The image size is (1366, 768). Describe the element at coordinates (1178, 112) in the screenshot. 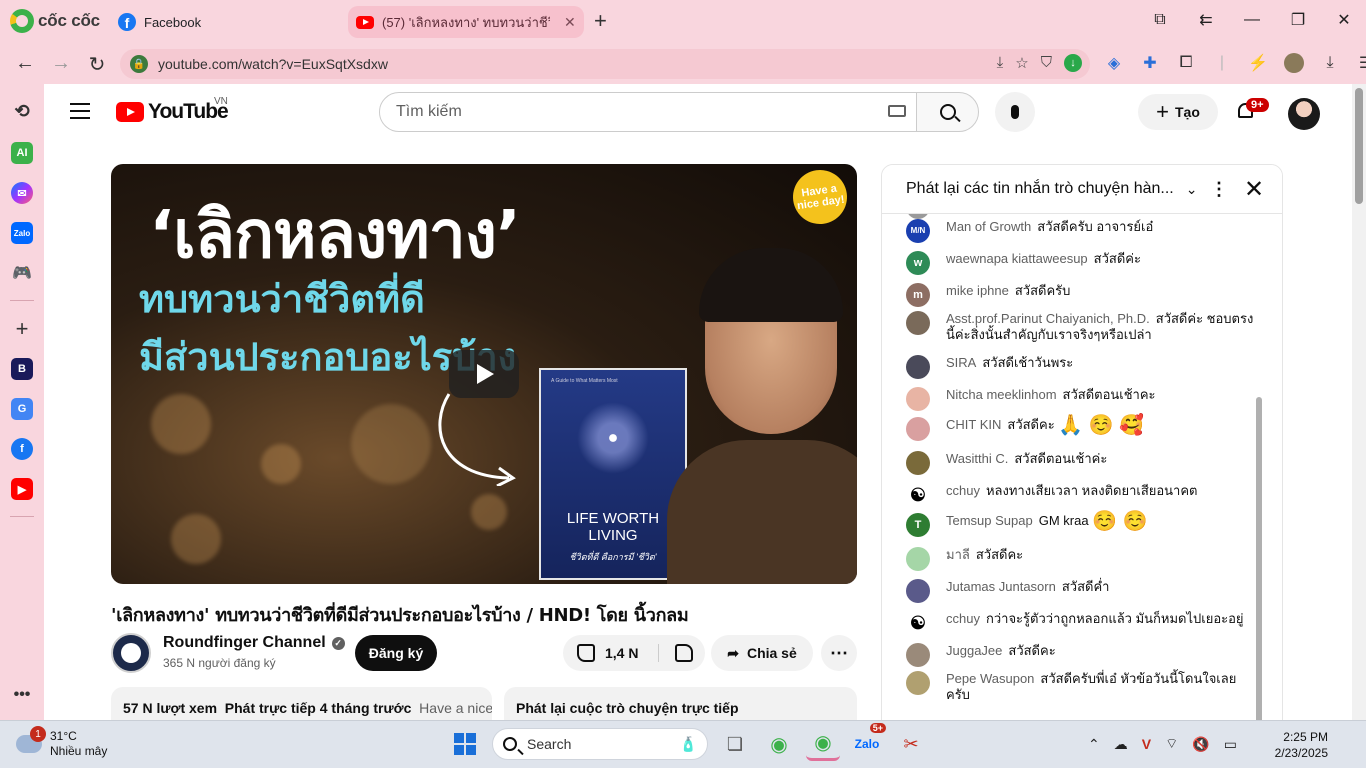

I see `create-button: + Tạo` at that location.